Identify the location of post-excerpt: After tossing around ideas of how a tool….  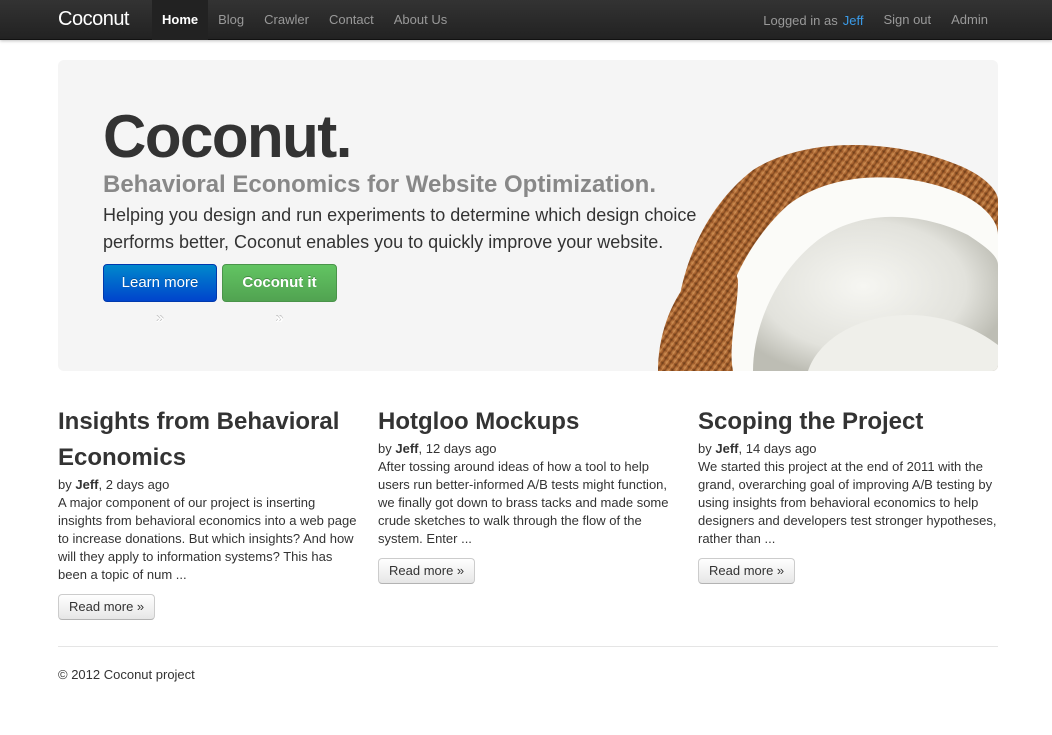
(523, 502).